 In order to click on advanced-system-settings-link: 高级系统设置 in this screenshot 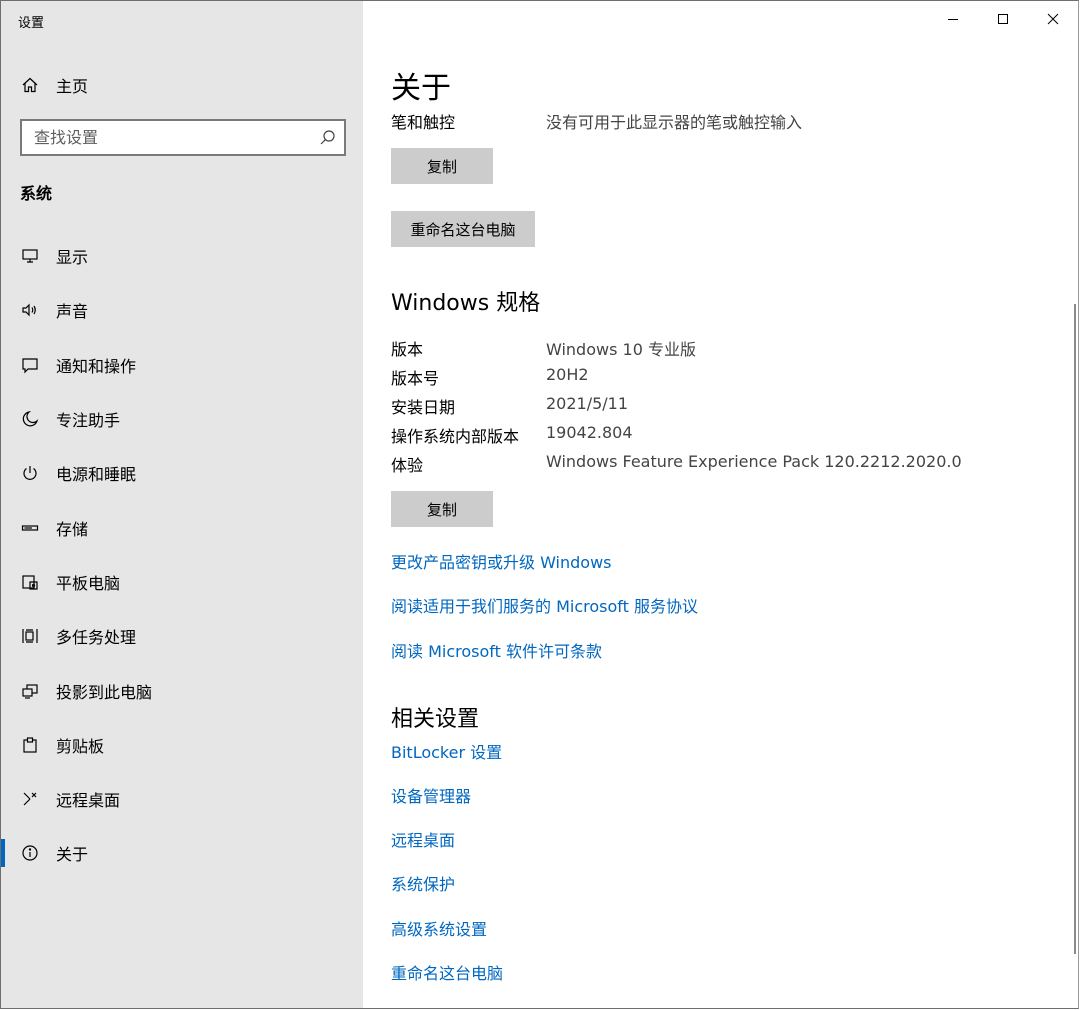, I will do `click(439, 928)`.